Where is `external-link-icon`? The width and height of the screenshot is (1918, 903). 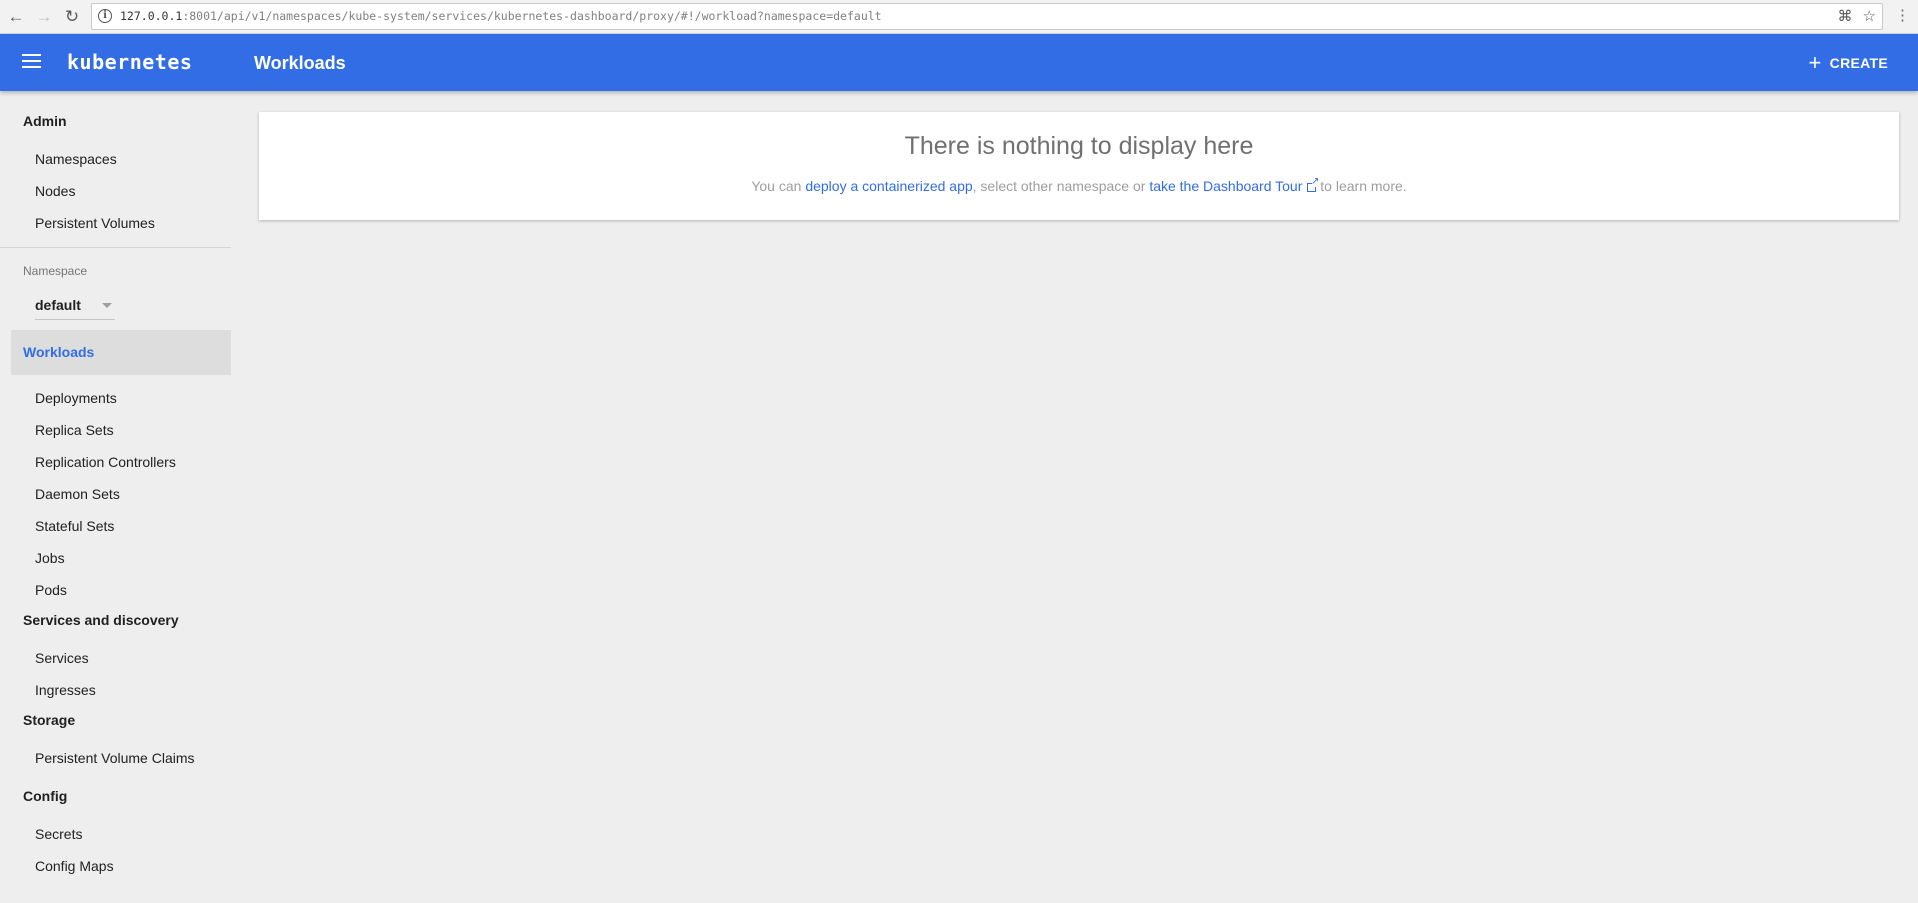
external-link-icon is located at coordinates (1313, 184).